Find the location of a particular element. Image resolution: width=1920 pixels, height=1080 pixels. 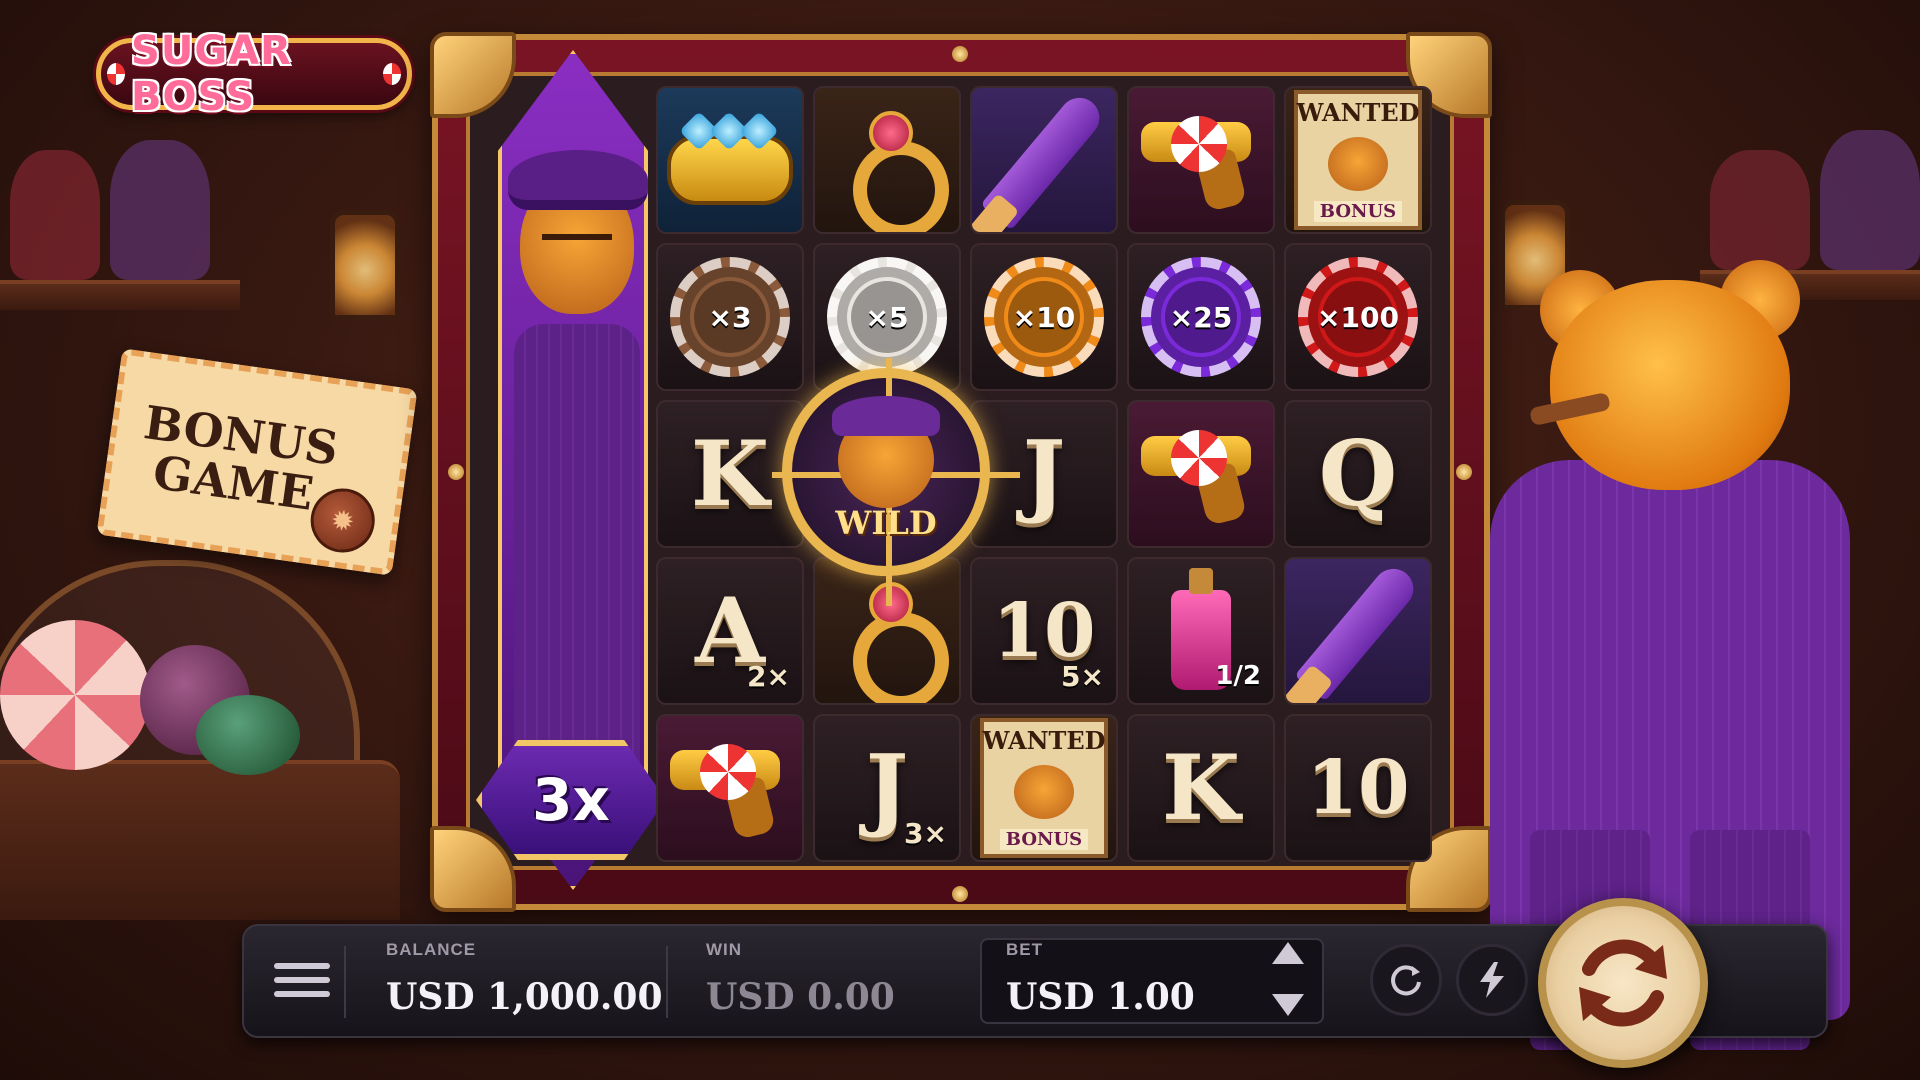

left-counter is located at coordinates (200, 840).